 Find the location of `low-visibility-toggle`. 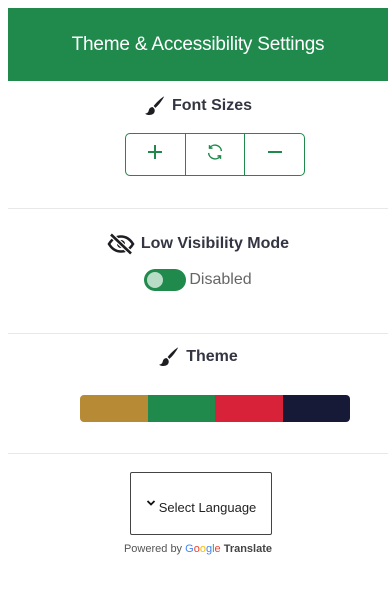

low-visibility-toggle is located at coordinates (165, 280).